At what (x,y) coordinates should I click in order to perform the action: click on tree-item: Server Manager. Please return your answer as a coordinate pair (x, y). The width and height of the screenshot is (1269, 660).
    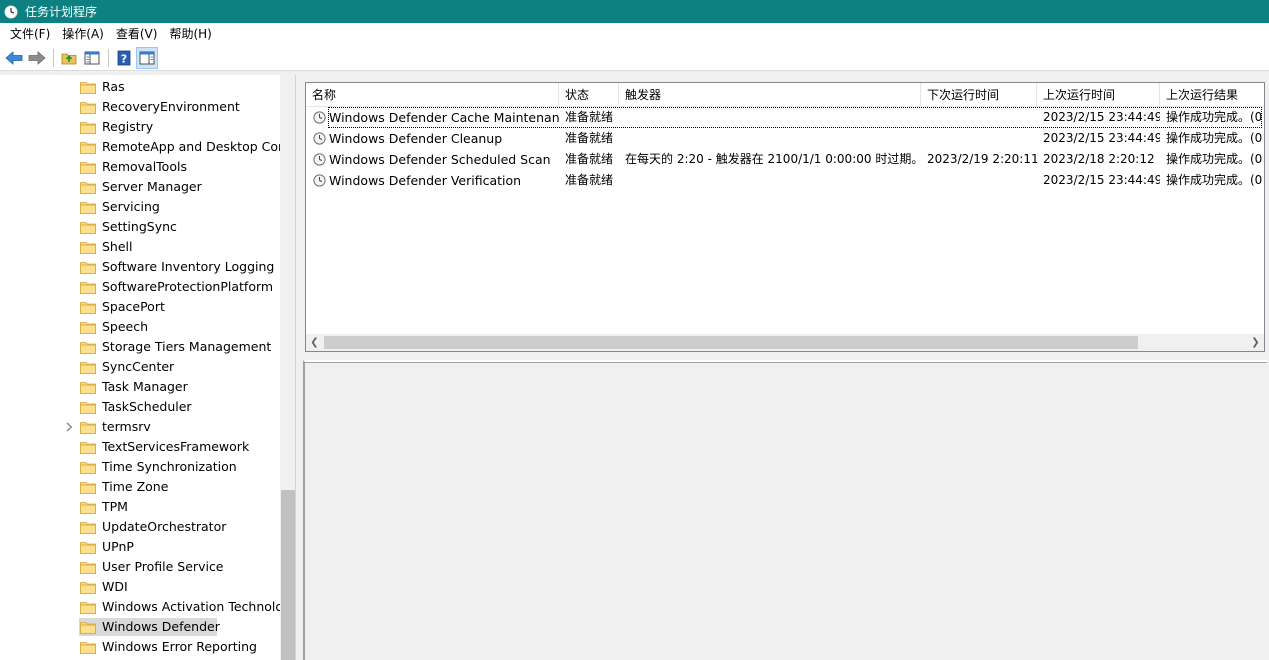
    Looking at the image, I should click on (140, 187).